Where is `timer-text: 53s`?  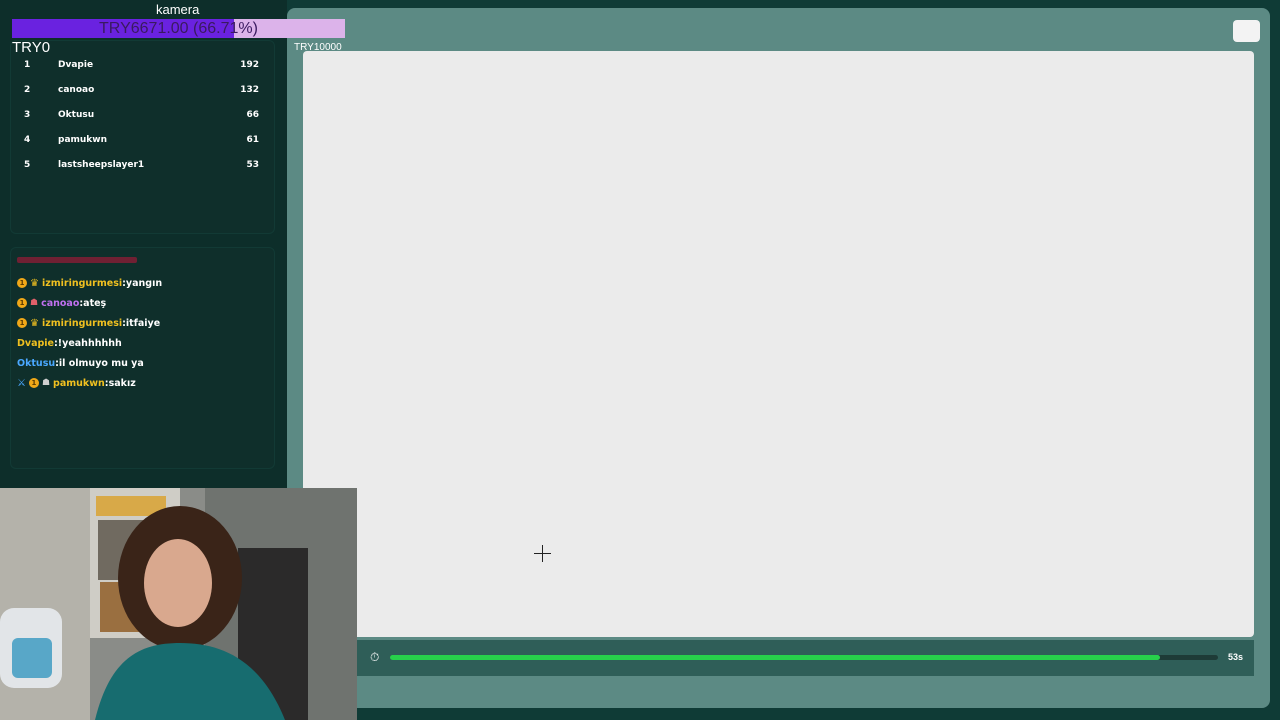 timer-text: 53s is located at coordinates (1236, 657).